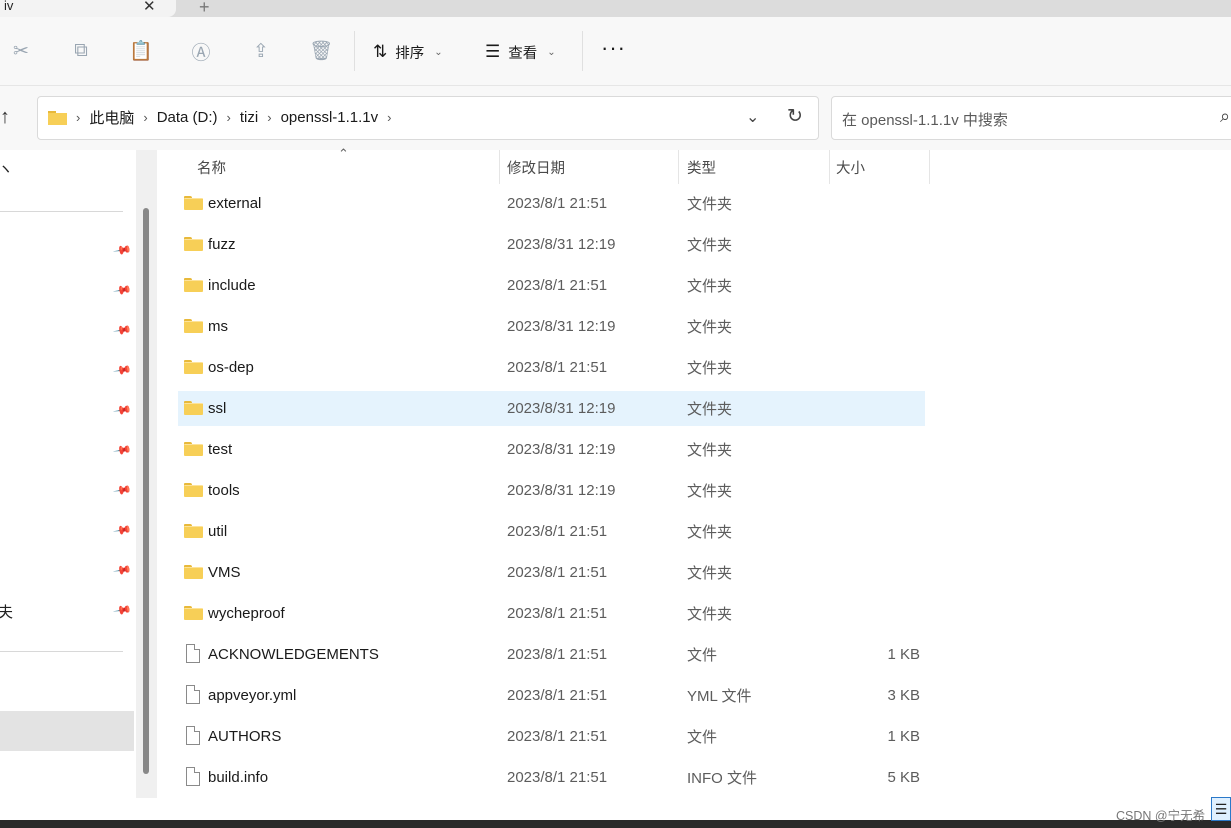 The image size is (1231, 828). Describe the element at coordinates (551, 203) in the screenshot. I see `file-row: external 2023/8/1 21:51 文件夹` at that location.